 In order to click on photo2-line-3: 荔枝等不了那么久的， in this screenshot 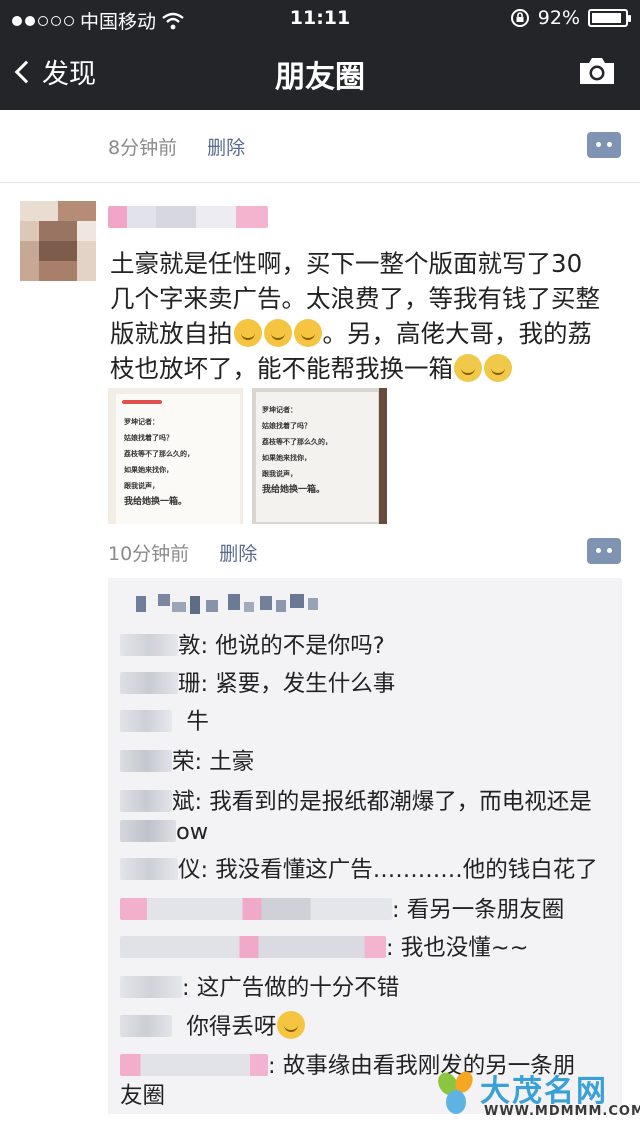, I will do `click(297, 442)`.